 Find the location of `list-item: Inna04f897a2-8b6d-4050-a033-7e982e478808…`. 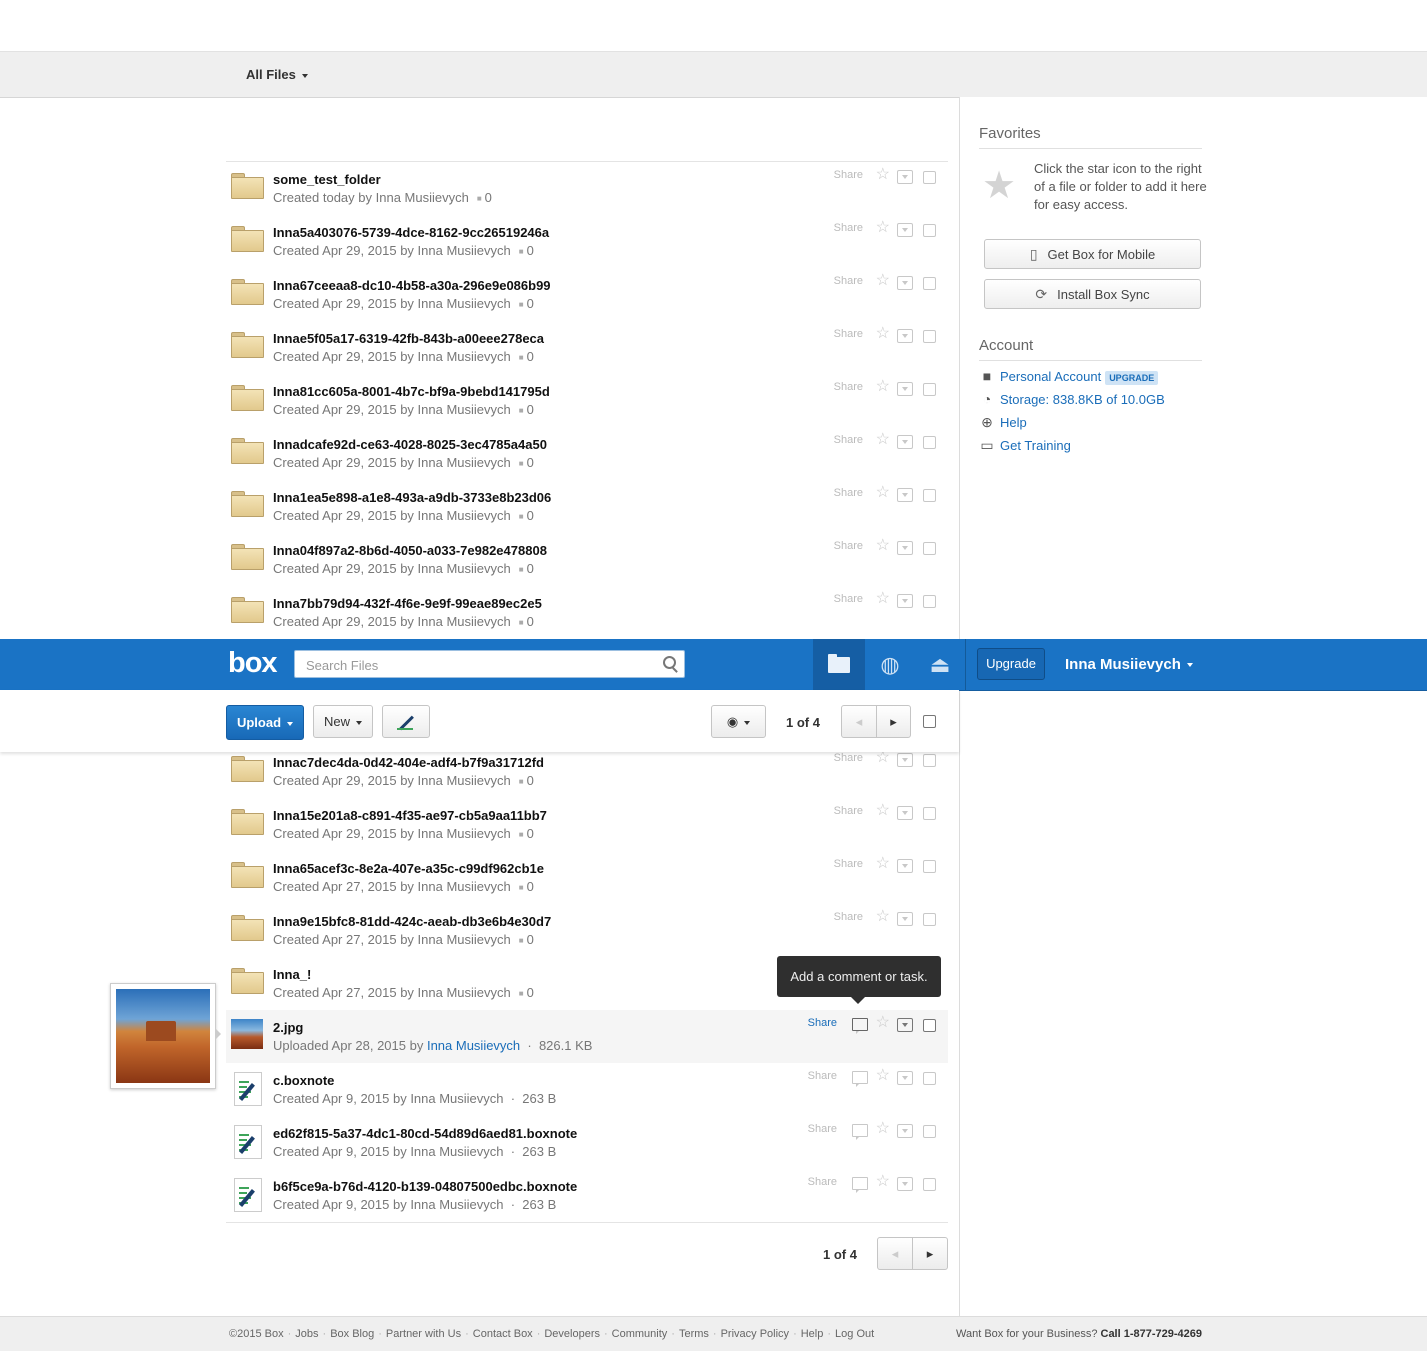

list-item: Inna04f897a2-8b6d-4050-a033-7e982e478808… is located at coordinates (587, 560).